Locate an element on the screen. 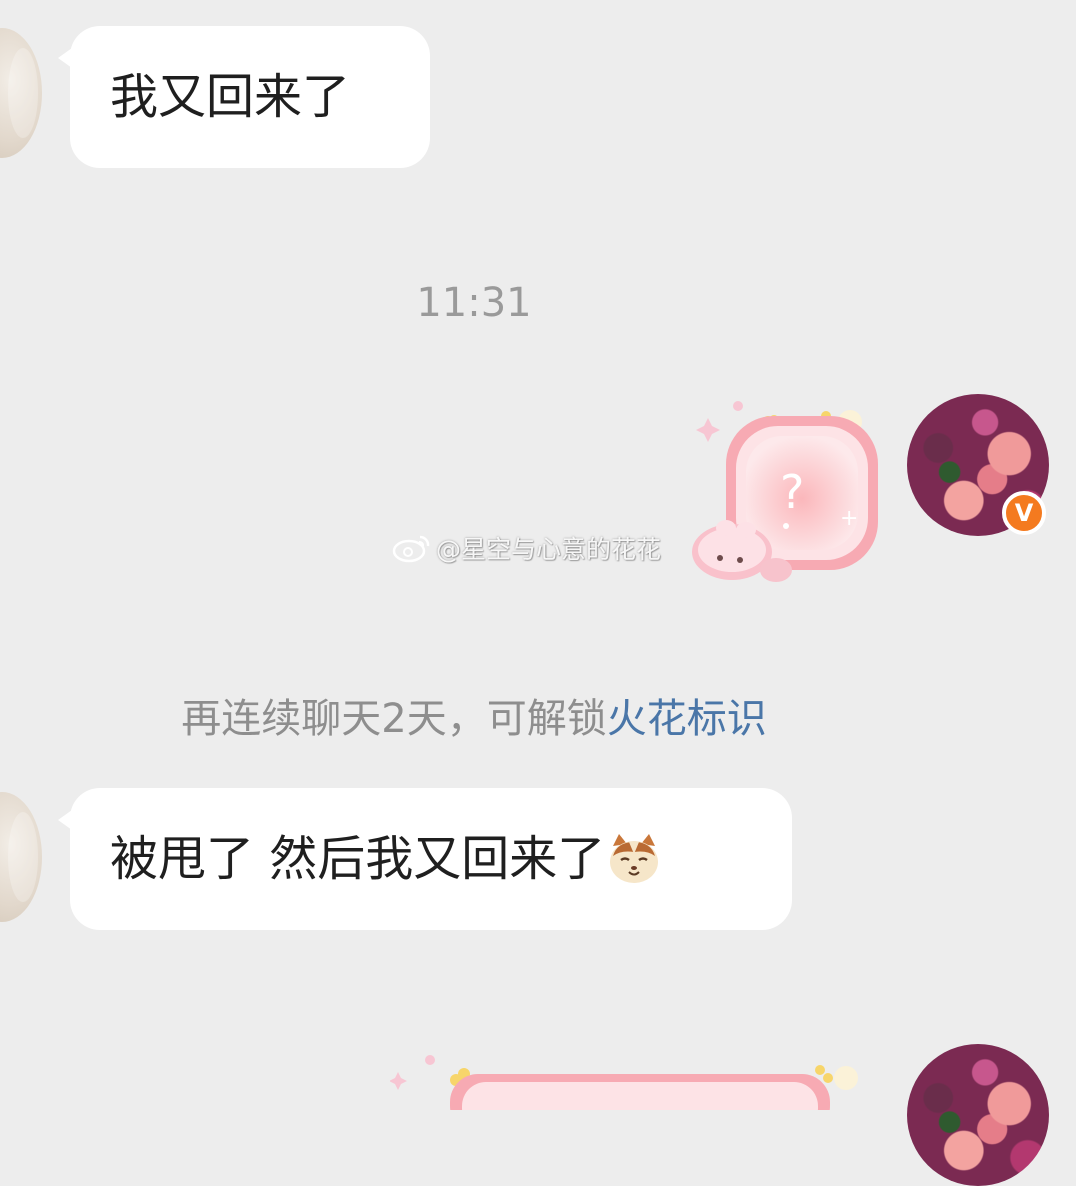 The height and width of the screenshot is (1186, 1076). pink-bubble-question-sticker: ? + is located at coordinates (790, 500).